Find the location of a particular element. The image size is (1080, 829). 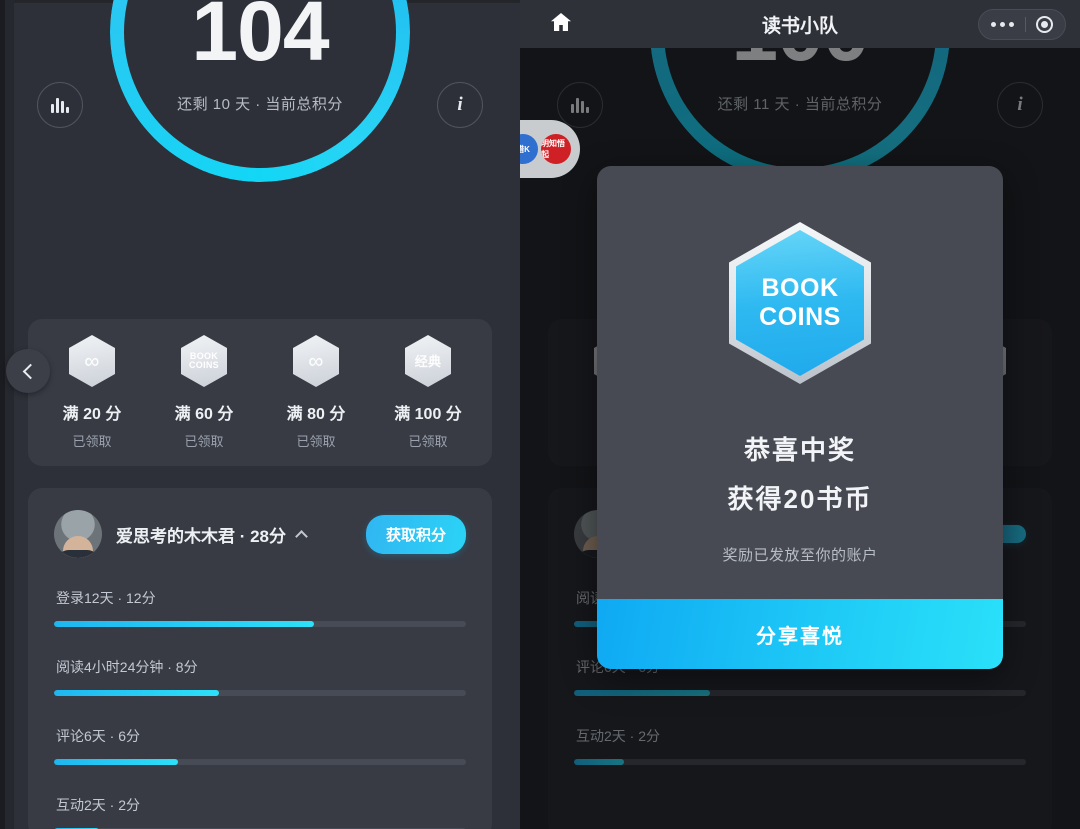

badge-title: 满 20 分 is located at coordinates (92, 414).